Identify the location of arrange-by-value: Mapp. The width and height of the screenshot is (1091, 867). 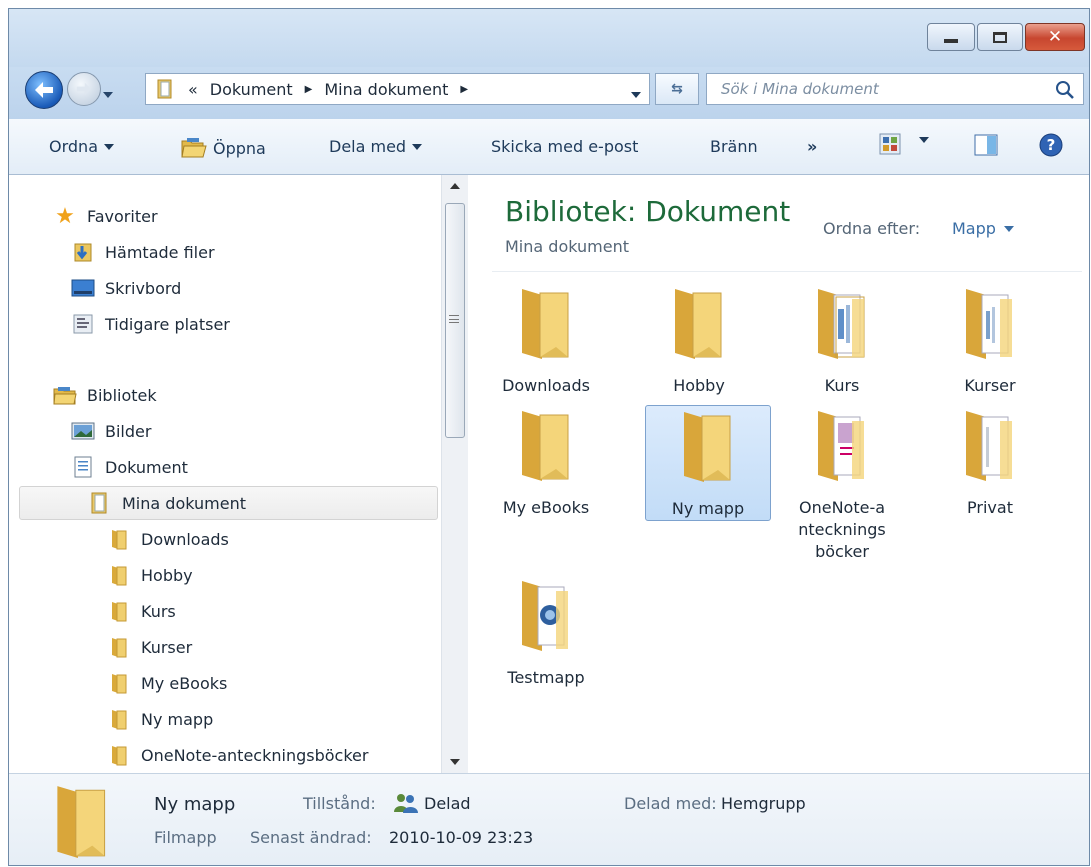
(974, 228).